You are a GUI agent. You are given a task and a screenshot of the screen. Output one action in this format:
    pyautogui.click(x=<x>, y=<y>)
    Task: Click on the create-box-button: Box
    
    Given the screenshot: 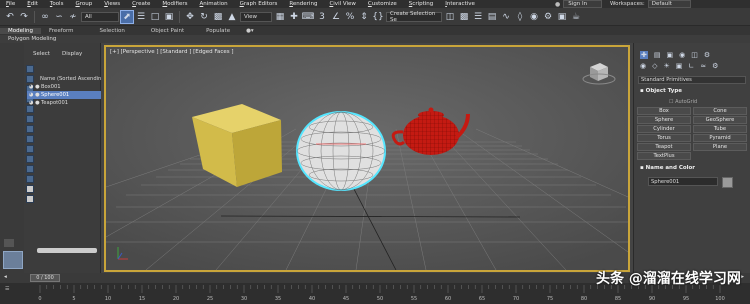 What is the action you would take?
    pyautogui.click(x=664, y=111)
    